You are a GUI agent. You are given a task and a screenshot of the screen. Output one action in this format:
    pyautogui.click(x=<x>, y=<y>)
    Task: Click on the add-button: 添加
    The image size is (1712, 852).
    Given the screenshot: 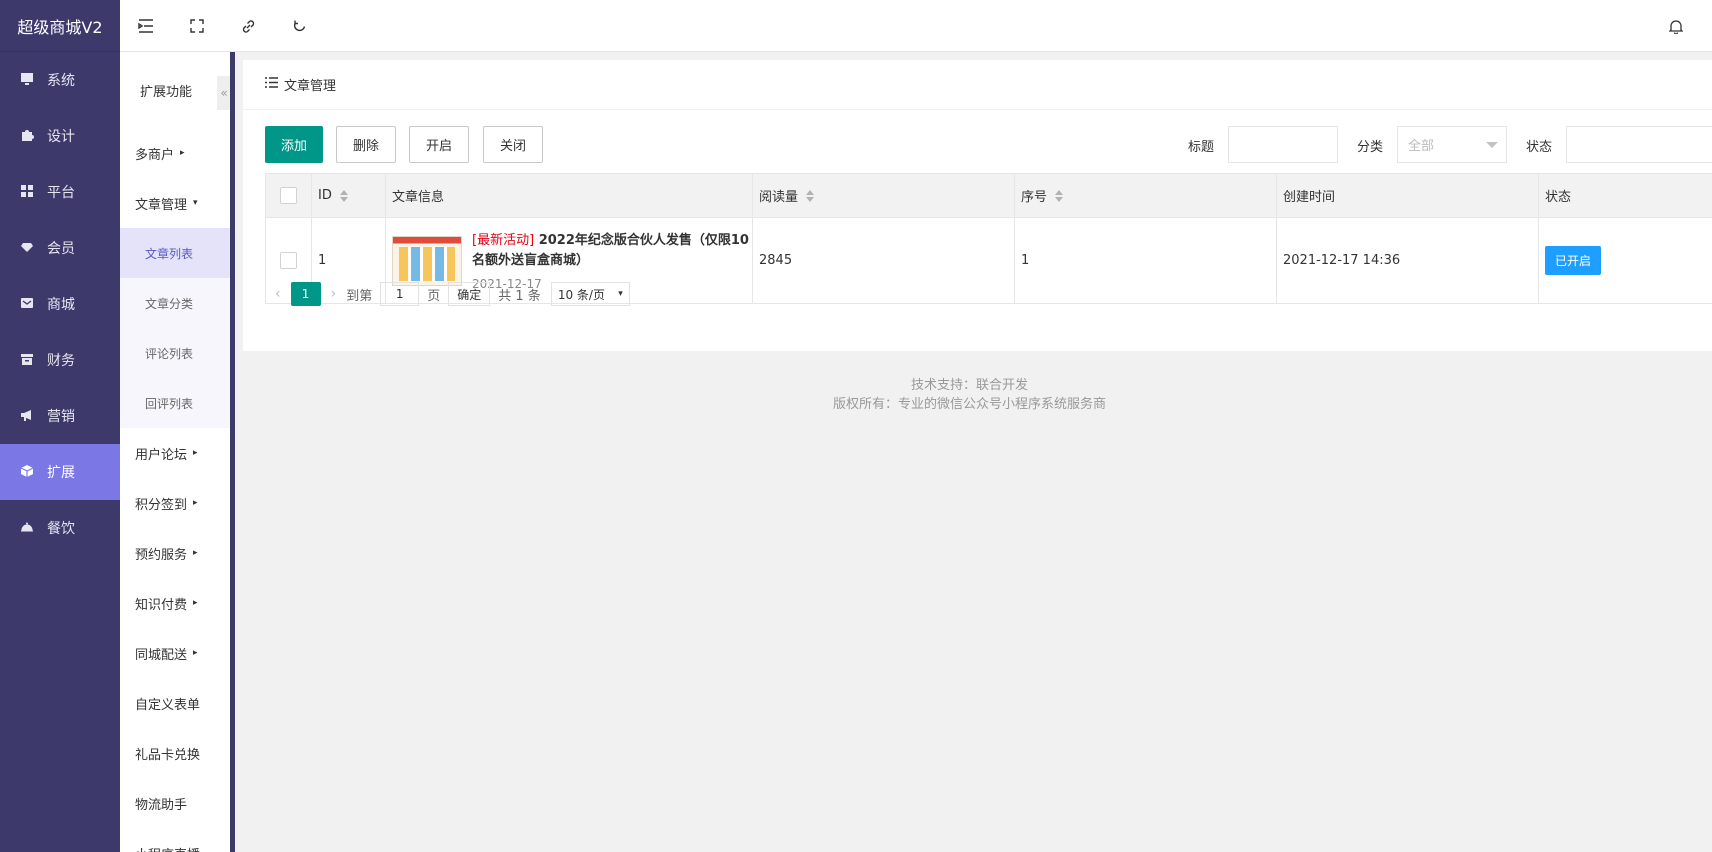 What is the action you would take?
    pyautogui.click(x=294, y=144)
    